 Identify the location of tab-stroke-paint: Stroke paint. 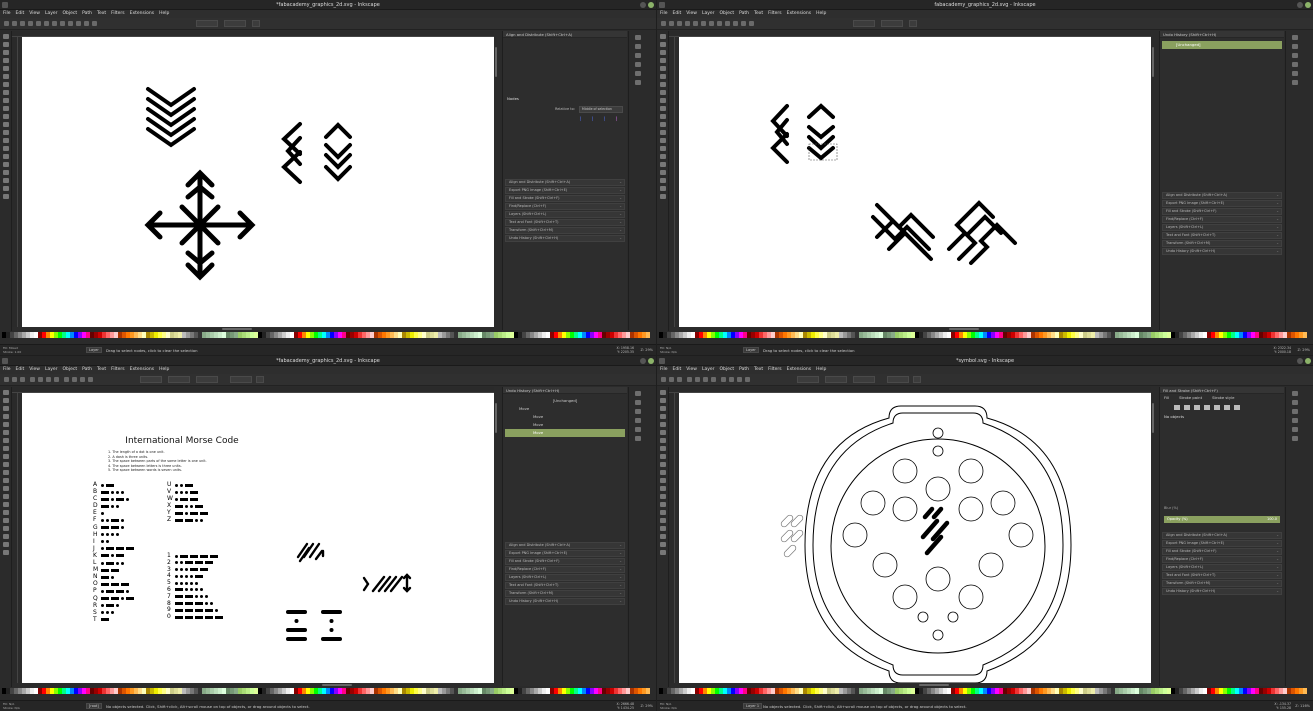
(1190, 397).